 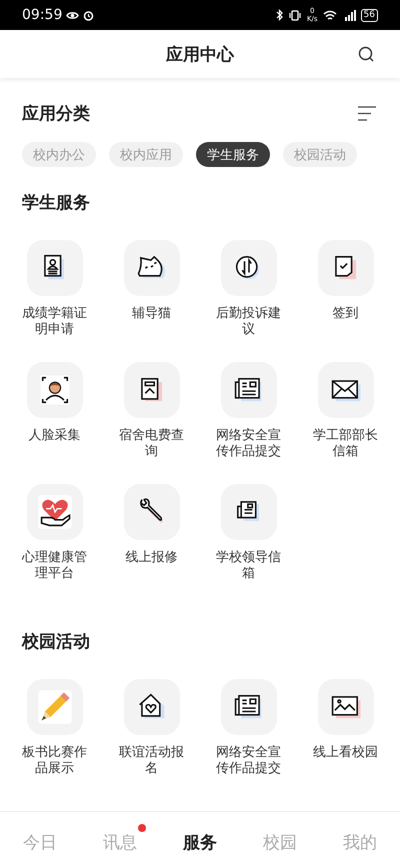 I want to click on pencil-icon, so click(x=55, y=707).